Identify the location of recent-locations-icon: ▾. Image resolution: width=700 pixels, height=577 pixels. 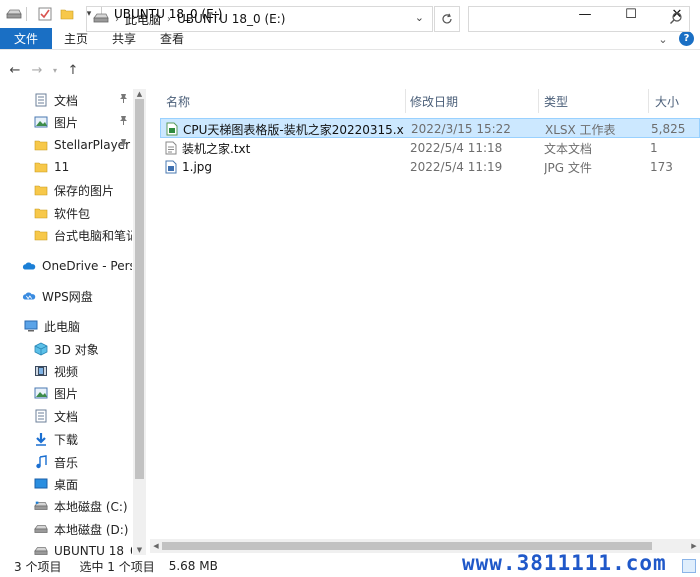
(55, 70).